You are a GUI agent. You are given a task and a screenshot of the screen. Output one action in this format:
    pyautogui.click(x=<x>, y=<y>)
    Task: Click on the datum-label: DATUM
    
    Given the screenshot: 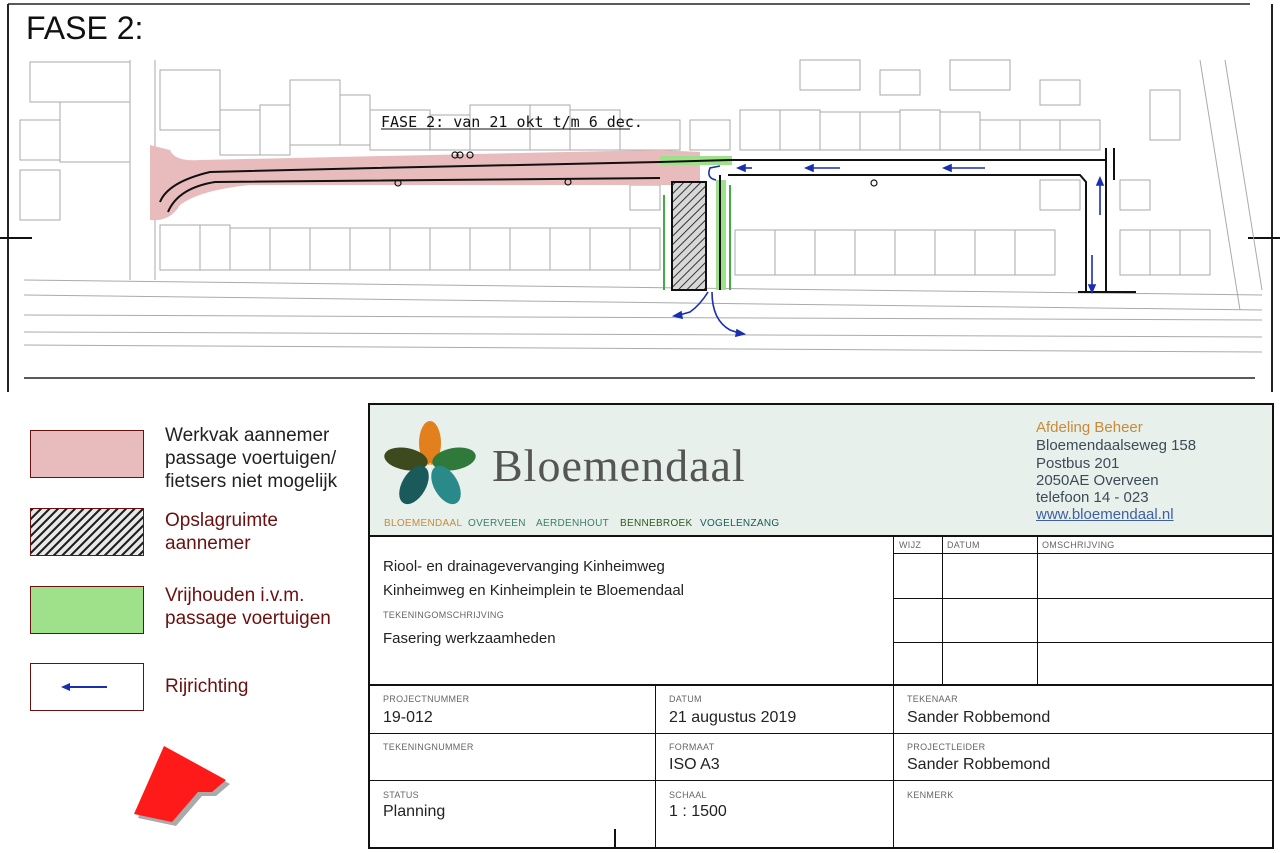 What is the action you would take?
    pyautogui.click(x=685, y=699)
    